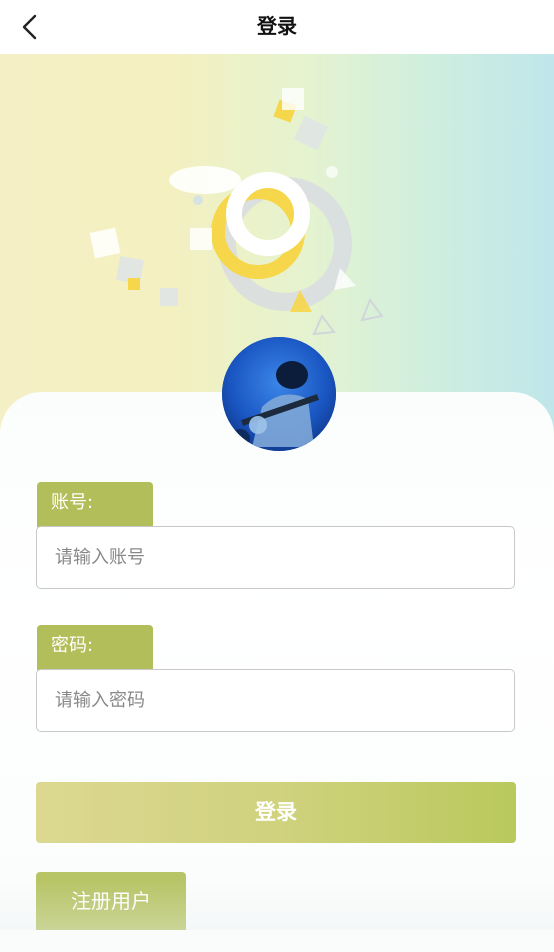 This screenshot has height=952, width=554. I want to click on avatar-image, so click(279, 394).